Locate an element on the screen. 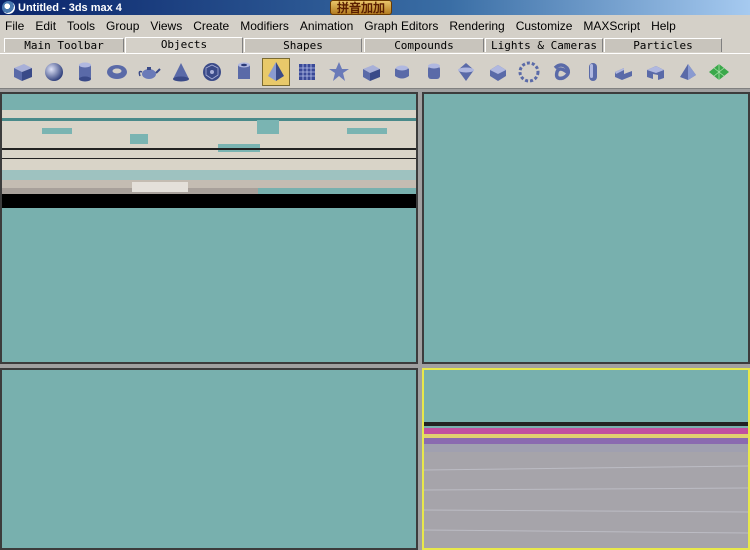 The height and width of the screenshot is (550, 750). ime-badge: 拼音加加 is located at coordinates (361, 7).